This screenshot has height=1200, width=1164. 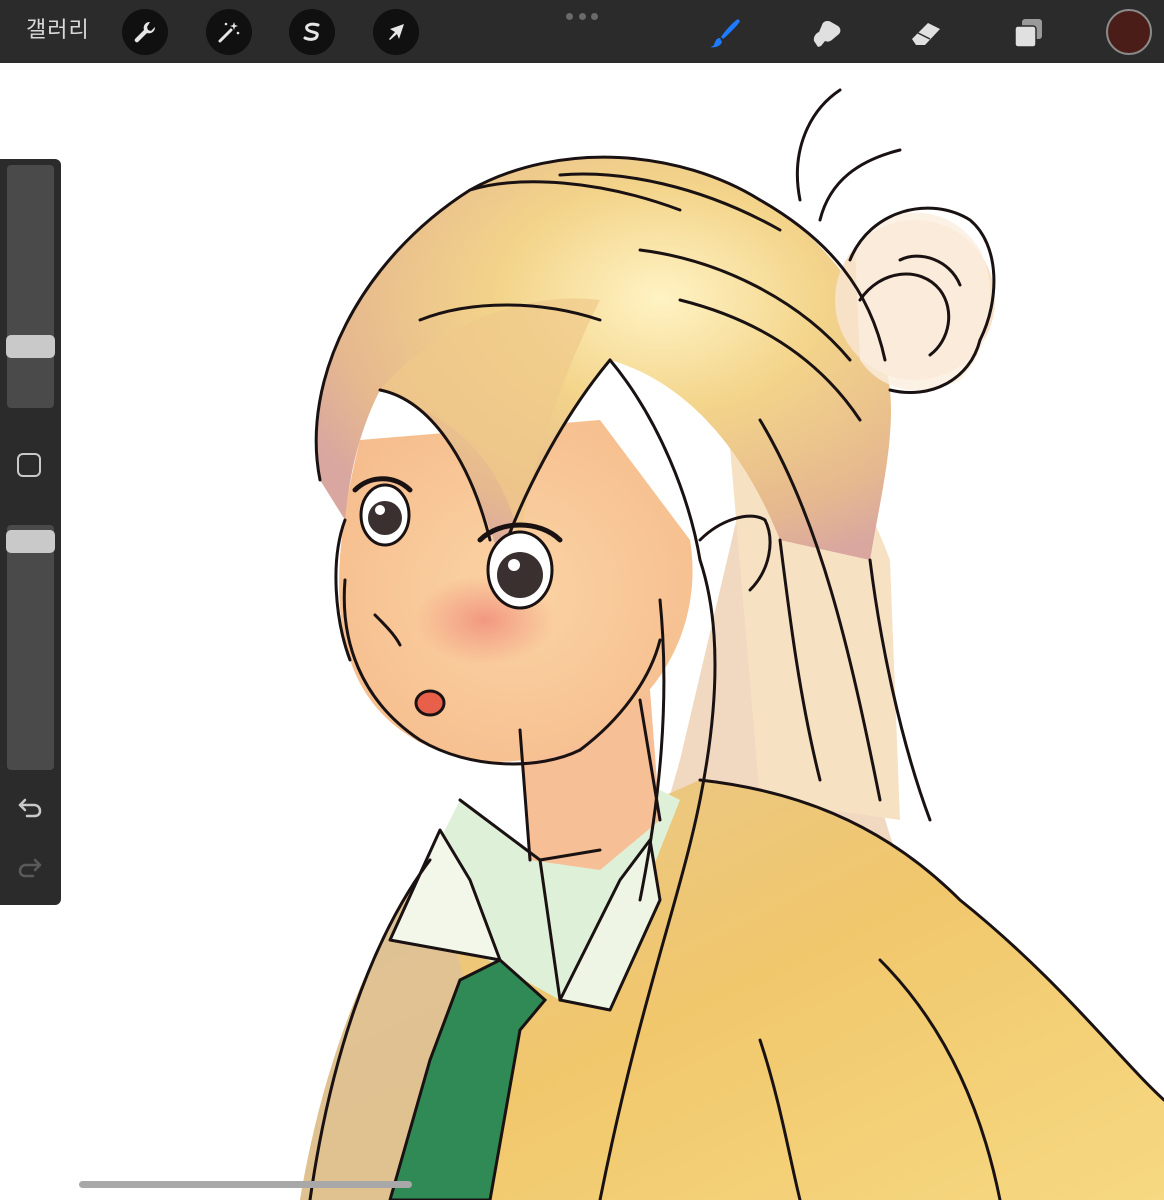 I want to click on redo-button, so click(x=30, y=868).